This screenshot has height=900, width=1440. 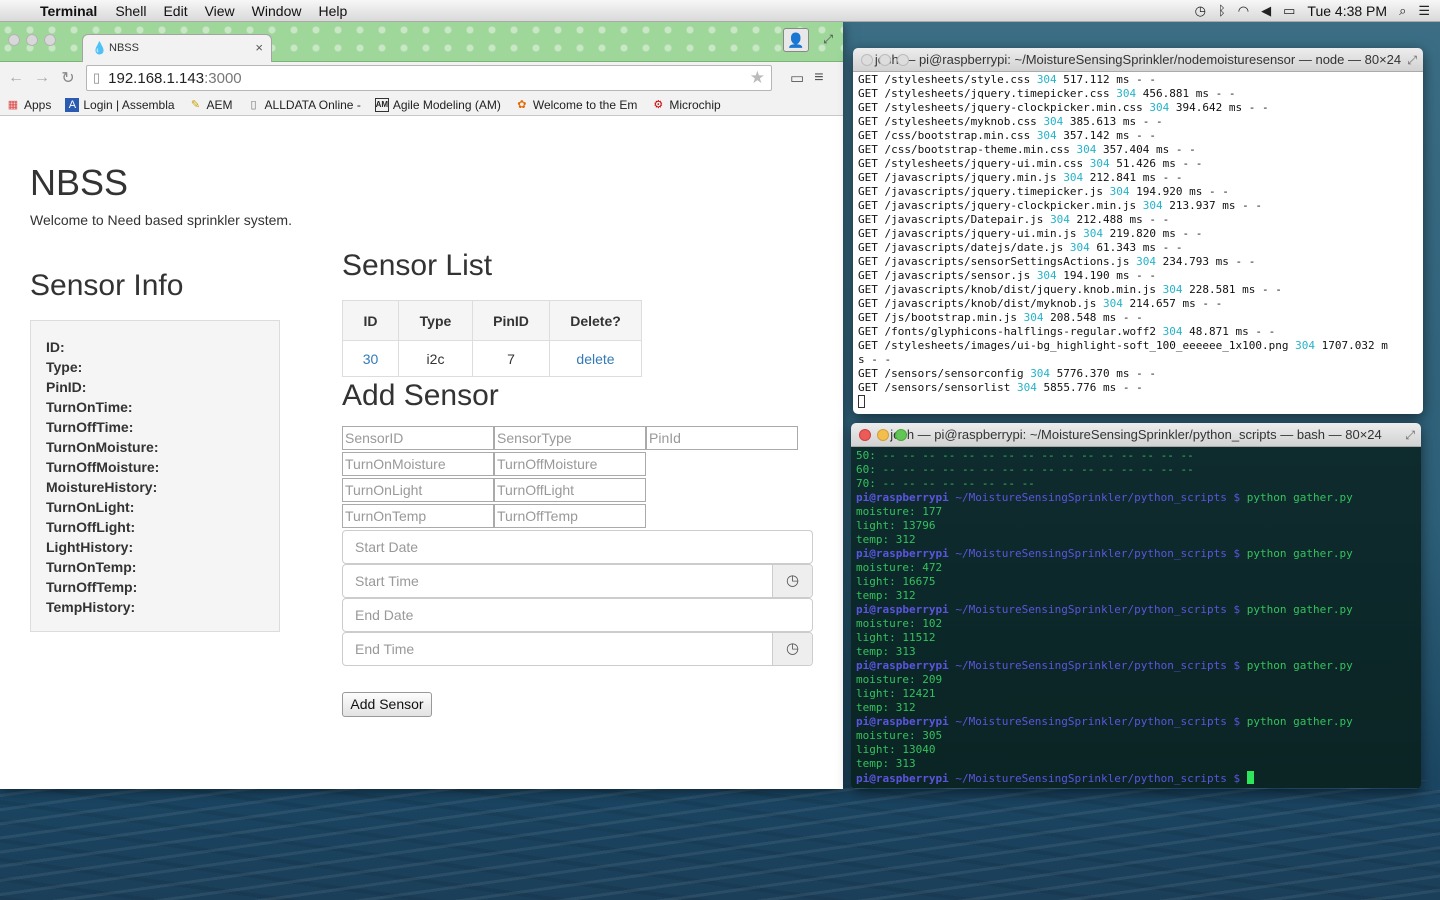 What do you see at coordinates (332, 11) in the screenshot?
I see `menu-help: Help` at bounding box center [332, 11].